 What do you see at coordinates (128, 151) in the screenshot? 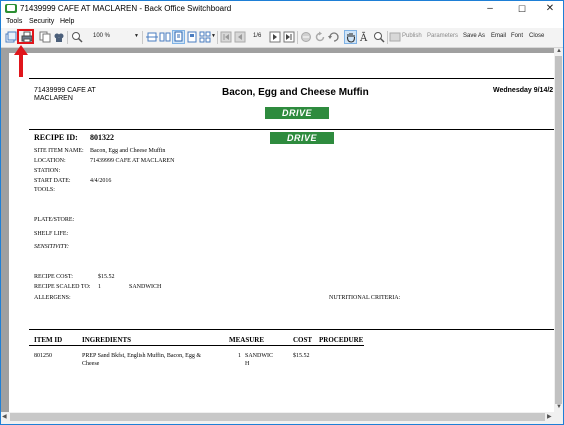
I see `site-item-name-value: Bacon, Egg and Cheese Muffin` at bounding box center [128, 151].